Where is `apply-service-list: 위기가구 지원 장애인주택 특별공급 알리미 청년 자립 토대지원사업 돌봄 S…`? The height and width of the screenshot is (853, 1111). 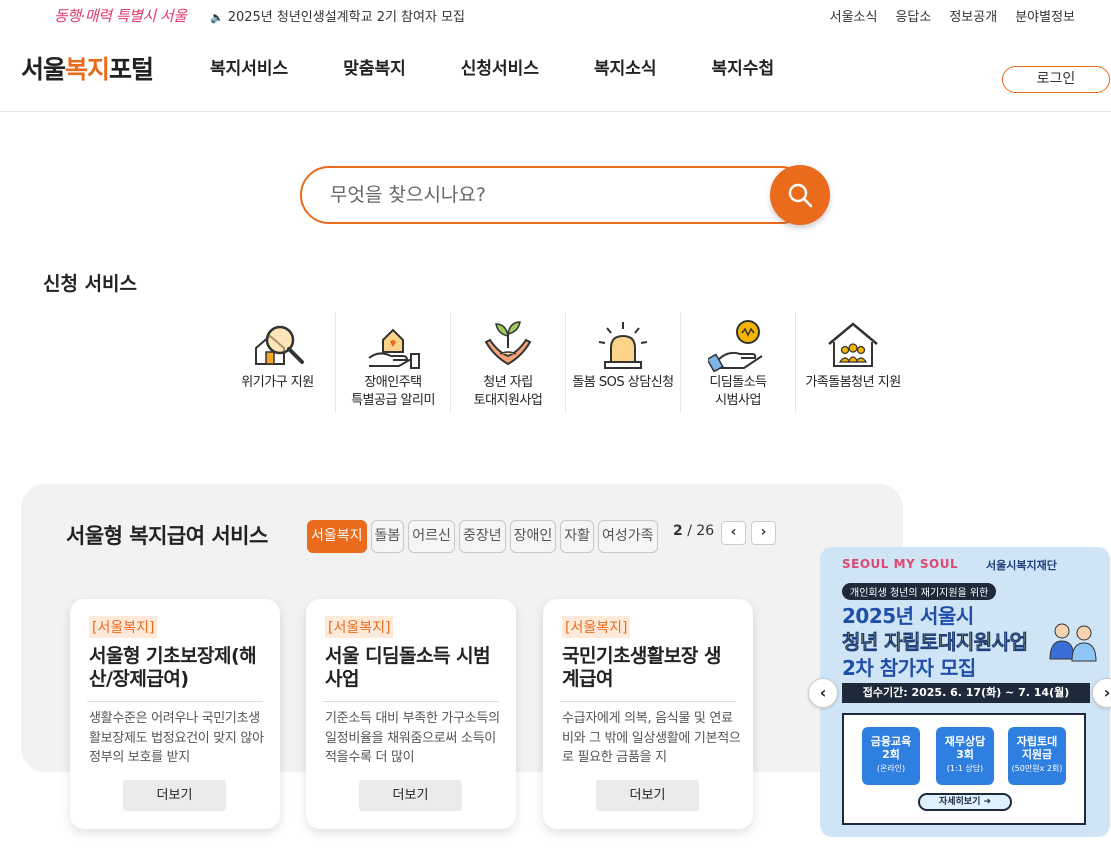
apply-service-list: 위기가구 지원 장애인주택 특별공급 알리미 청년 자립 토대지원사업 돌봄 S… is located at coordinates (565, 362).